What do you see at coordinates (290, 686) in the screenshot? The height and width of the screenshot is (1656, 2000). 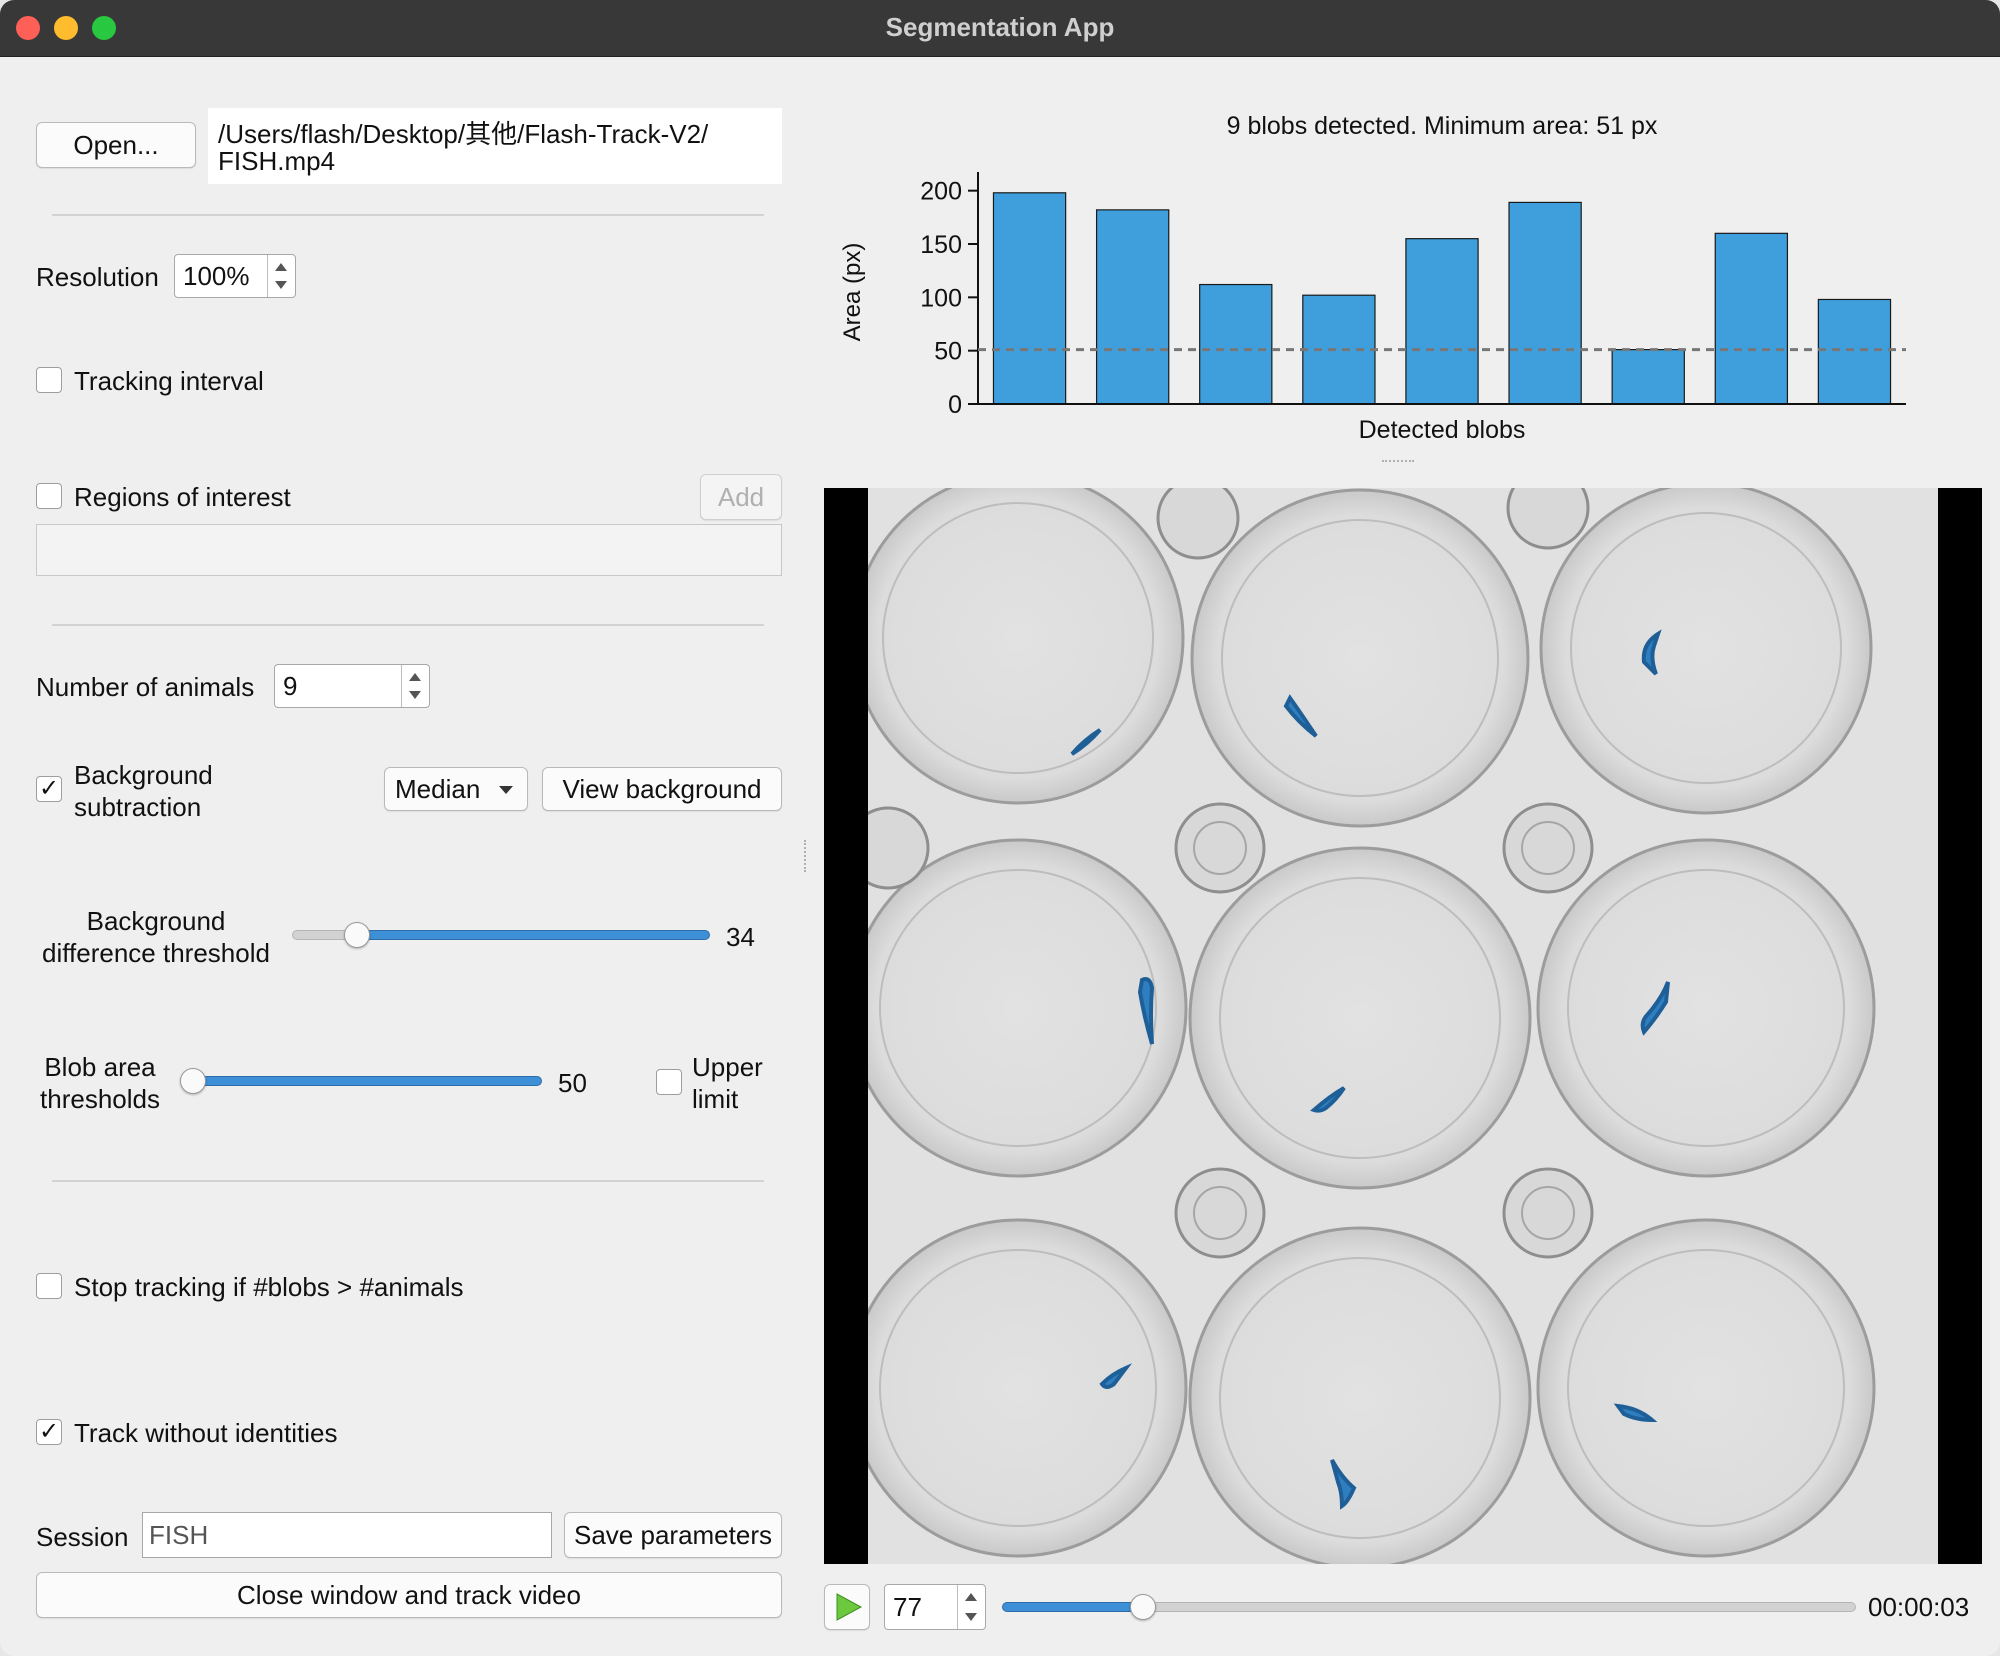 I see `animals-value: 9` at bounding box center [290, 686].